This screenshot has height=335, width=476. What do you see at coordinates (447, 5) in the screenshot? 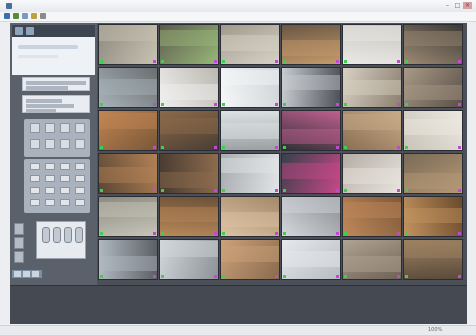
I see `minimize-button: –` at bounding box center [447, 5].